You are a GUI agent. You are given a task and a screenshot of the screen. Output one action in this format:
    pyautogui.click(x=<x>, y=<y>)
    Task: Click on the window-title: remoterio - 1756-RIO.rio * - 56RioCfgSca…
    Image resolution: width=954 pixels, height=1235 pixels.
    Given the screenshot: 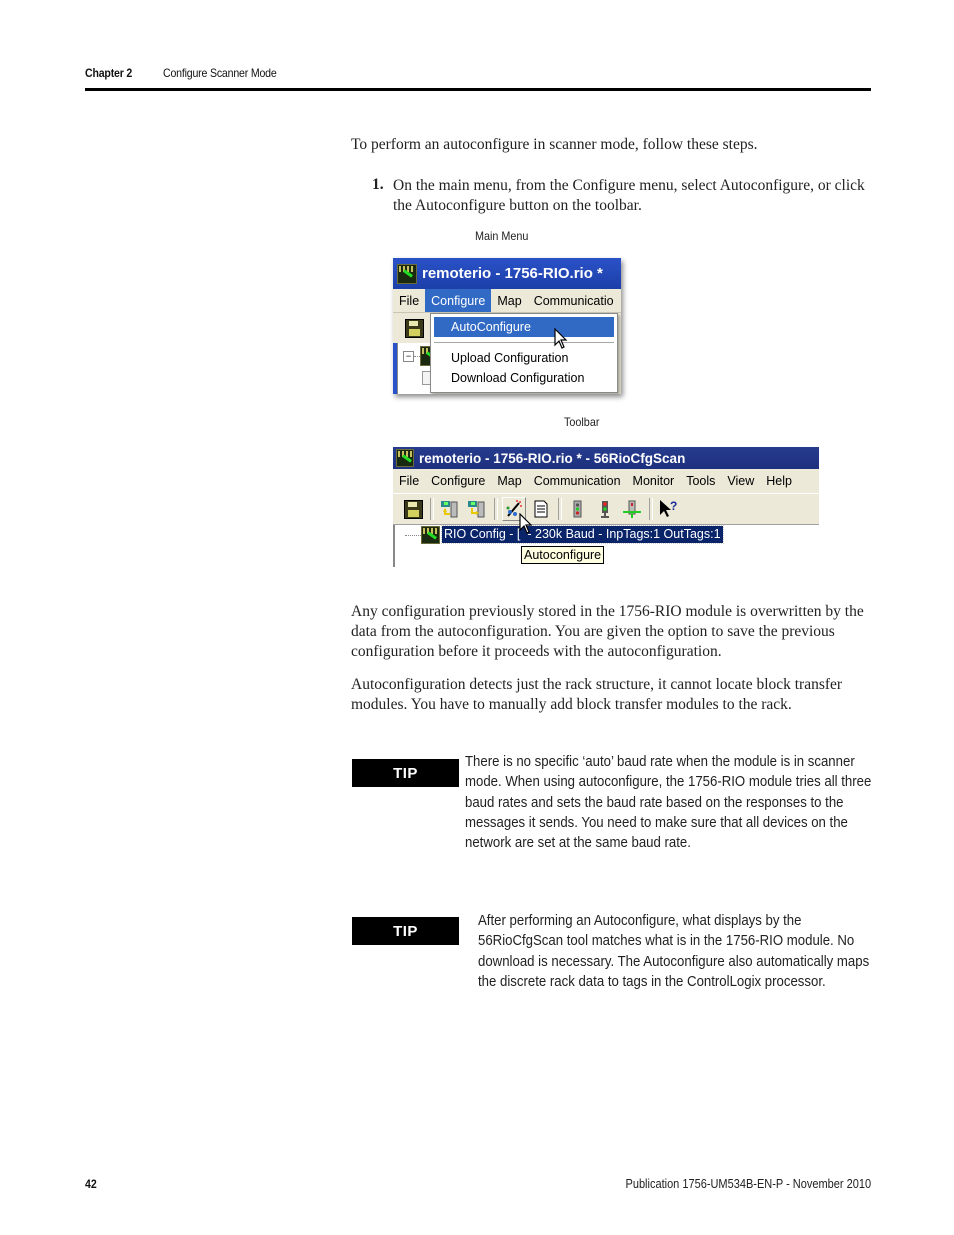 What is the action you would take?
    pyautogui.click(x=552, y=458)
    